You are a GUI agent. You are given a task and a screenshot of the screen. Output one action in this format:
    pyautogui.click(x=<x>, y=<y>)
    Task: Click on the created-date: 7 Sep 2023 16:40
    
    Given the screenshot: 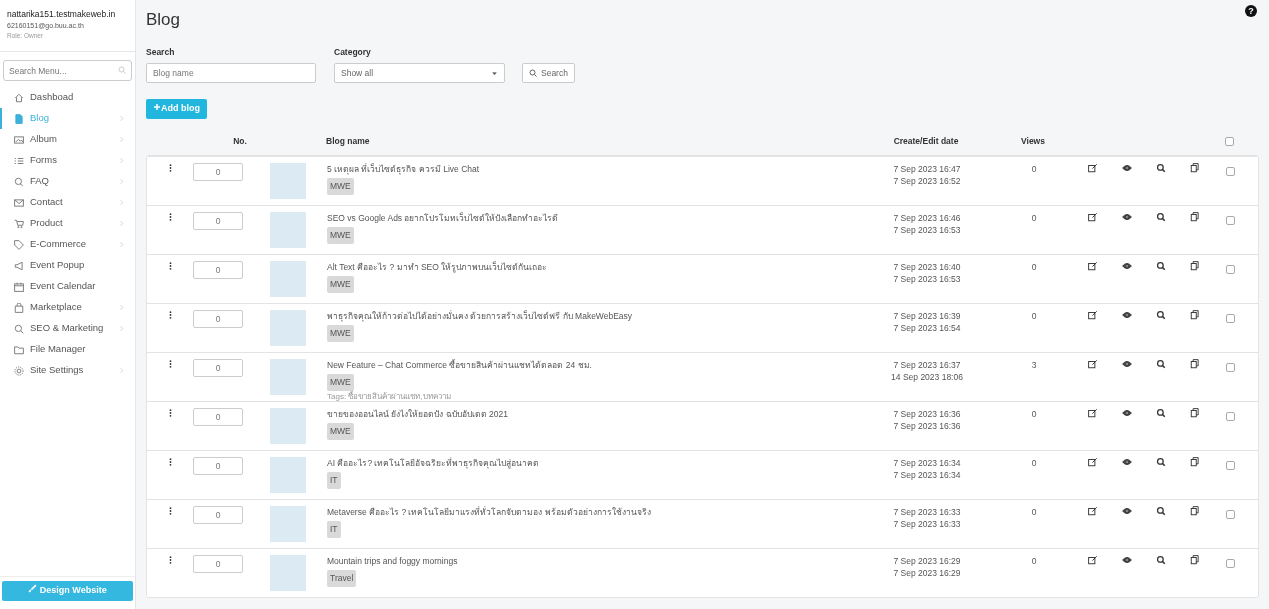 What is the action you would take?
    pyautogui.click(x=927, y=267)
    